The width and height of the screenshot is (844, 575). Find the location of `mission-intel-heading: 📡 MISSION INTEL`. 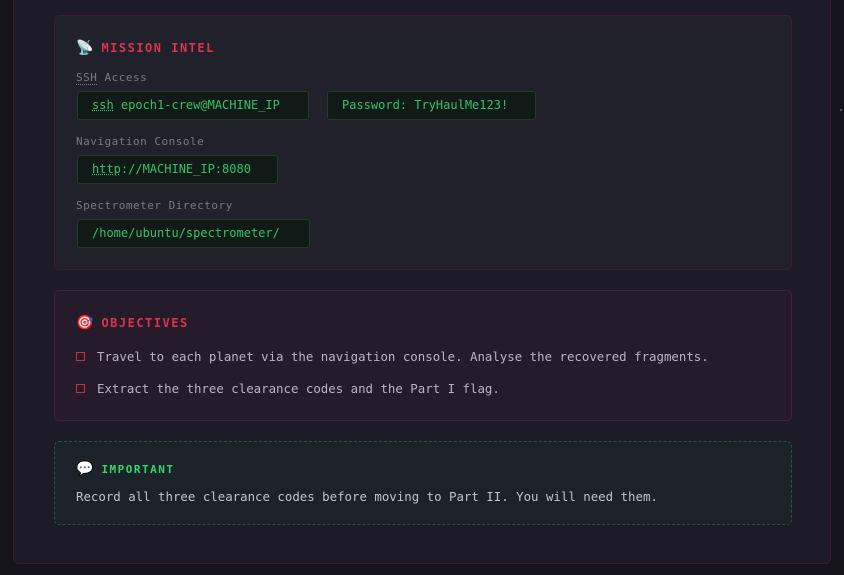

mission-intel-heading: 📡 MISSION INTEL is located at coordinates (145, 48).